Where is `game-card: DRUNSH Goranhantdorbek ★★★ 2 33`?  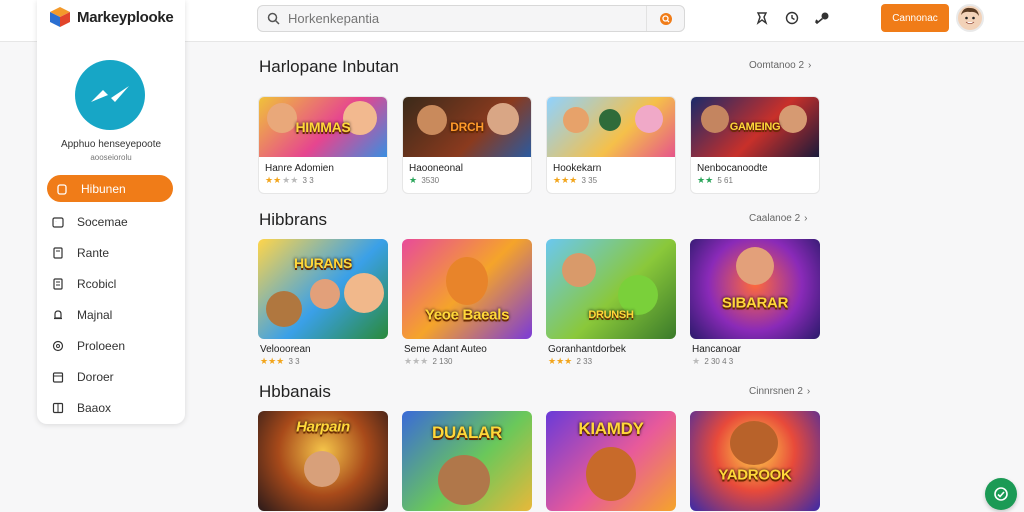
game-card: DRUNSH Goranhantdorbek ★★★ 2 33 is located at coordinates (611, 302).